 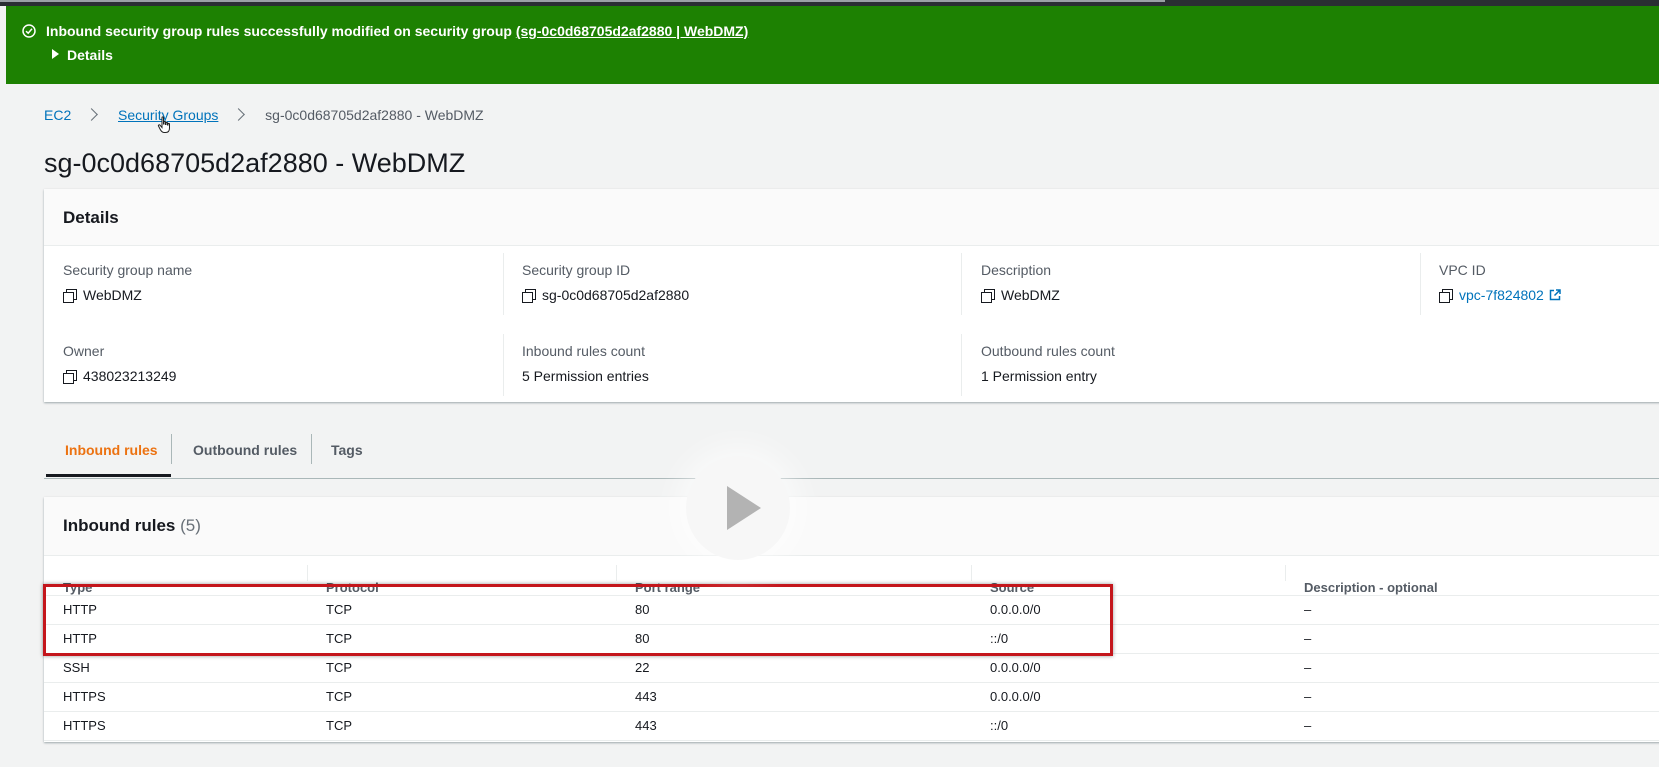 What do you see at coordinates (84, 351) in the screenshot?
I see `field-label: Owner` at bounding box center [84, 351].